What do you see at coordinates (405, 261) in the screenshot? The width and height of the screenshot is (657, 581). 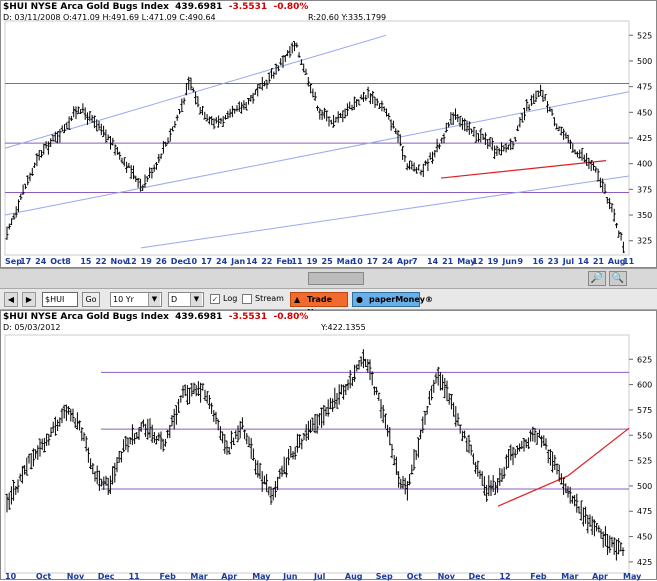 I see `x-tick-label: Apr` at bounding box center [405, 261].